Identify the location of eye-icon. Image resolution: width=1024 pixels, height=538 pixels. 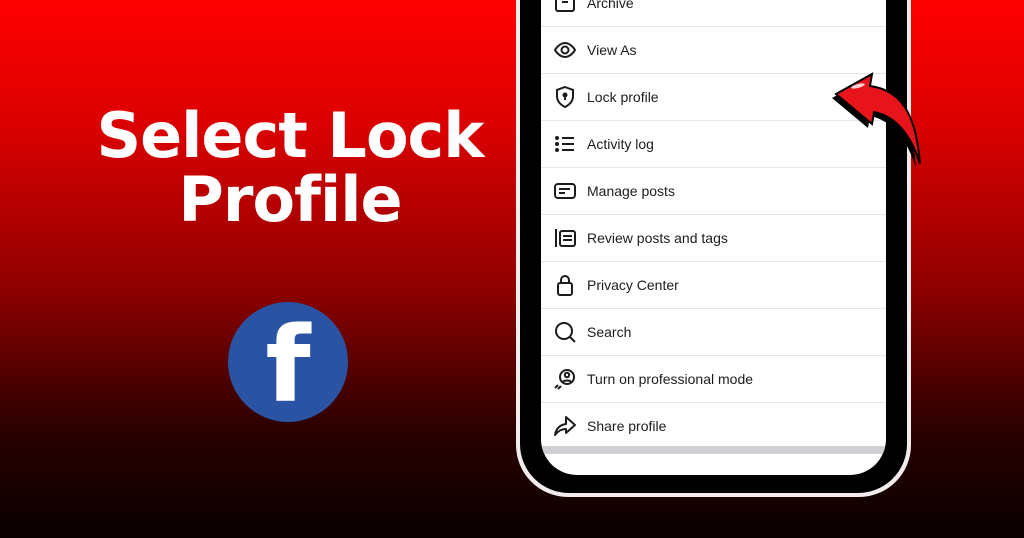
(565, 50).